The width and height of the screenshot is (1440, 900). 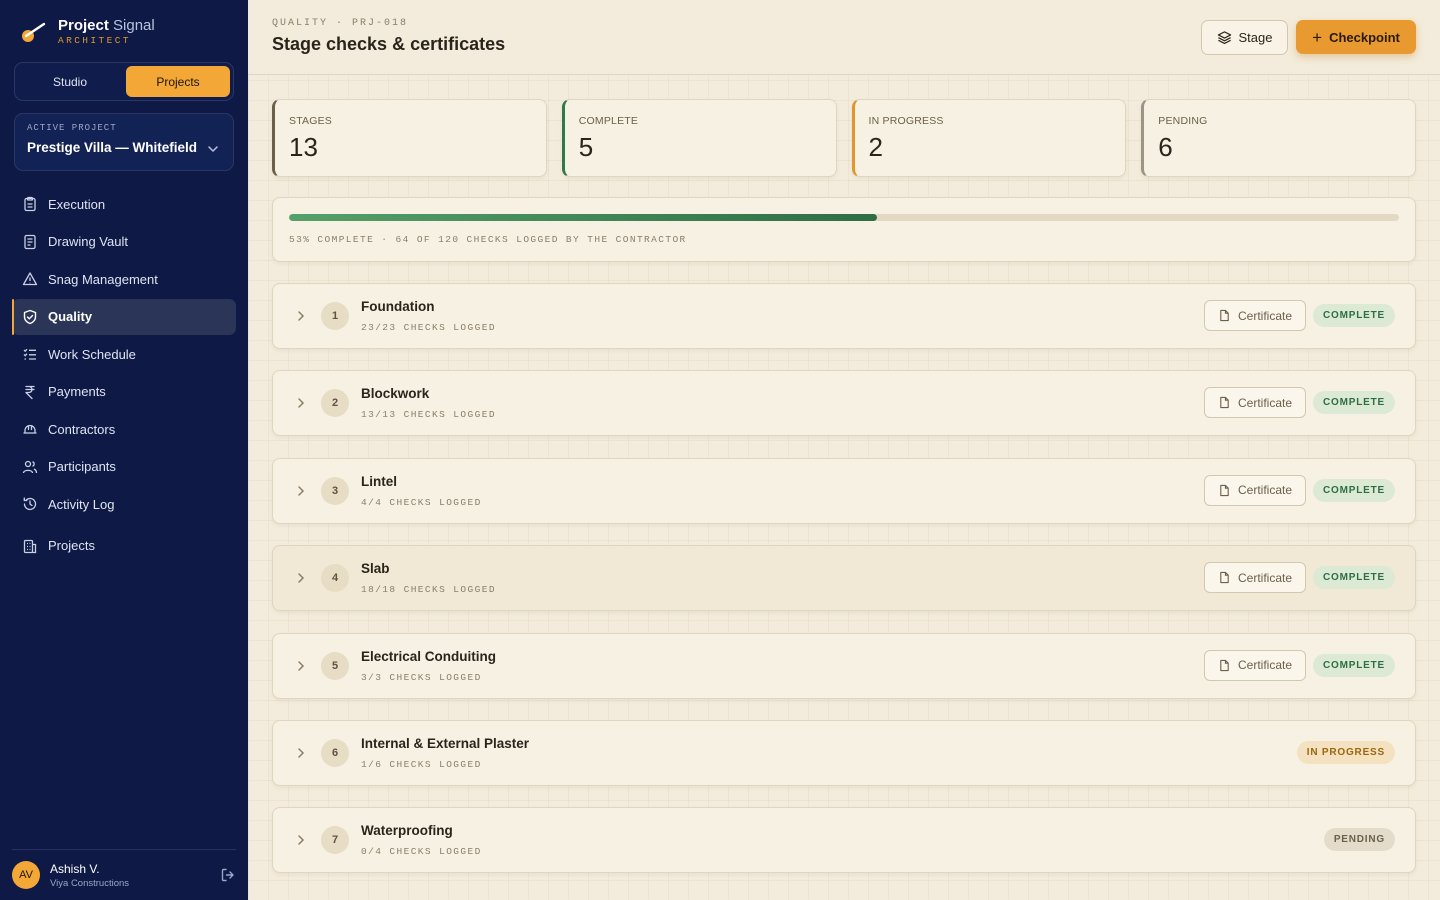 I want to click on brand-title: Project Signal, so click(x=106, y=26).